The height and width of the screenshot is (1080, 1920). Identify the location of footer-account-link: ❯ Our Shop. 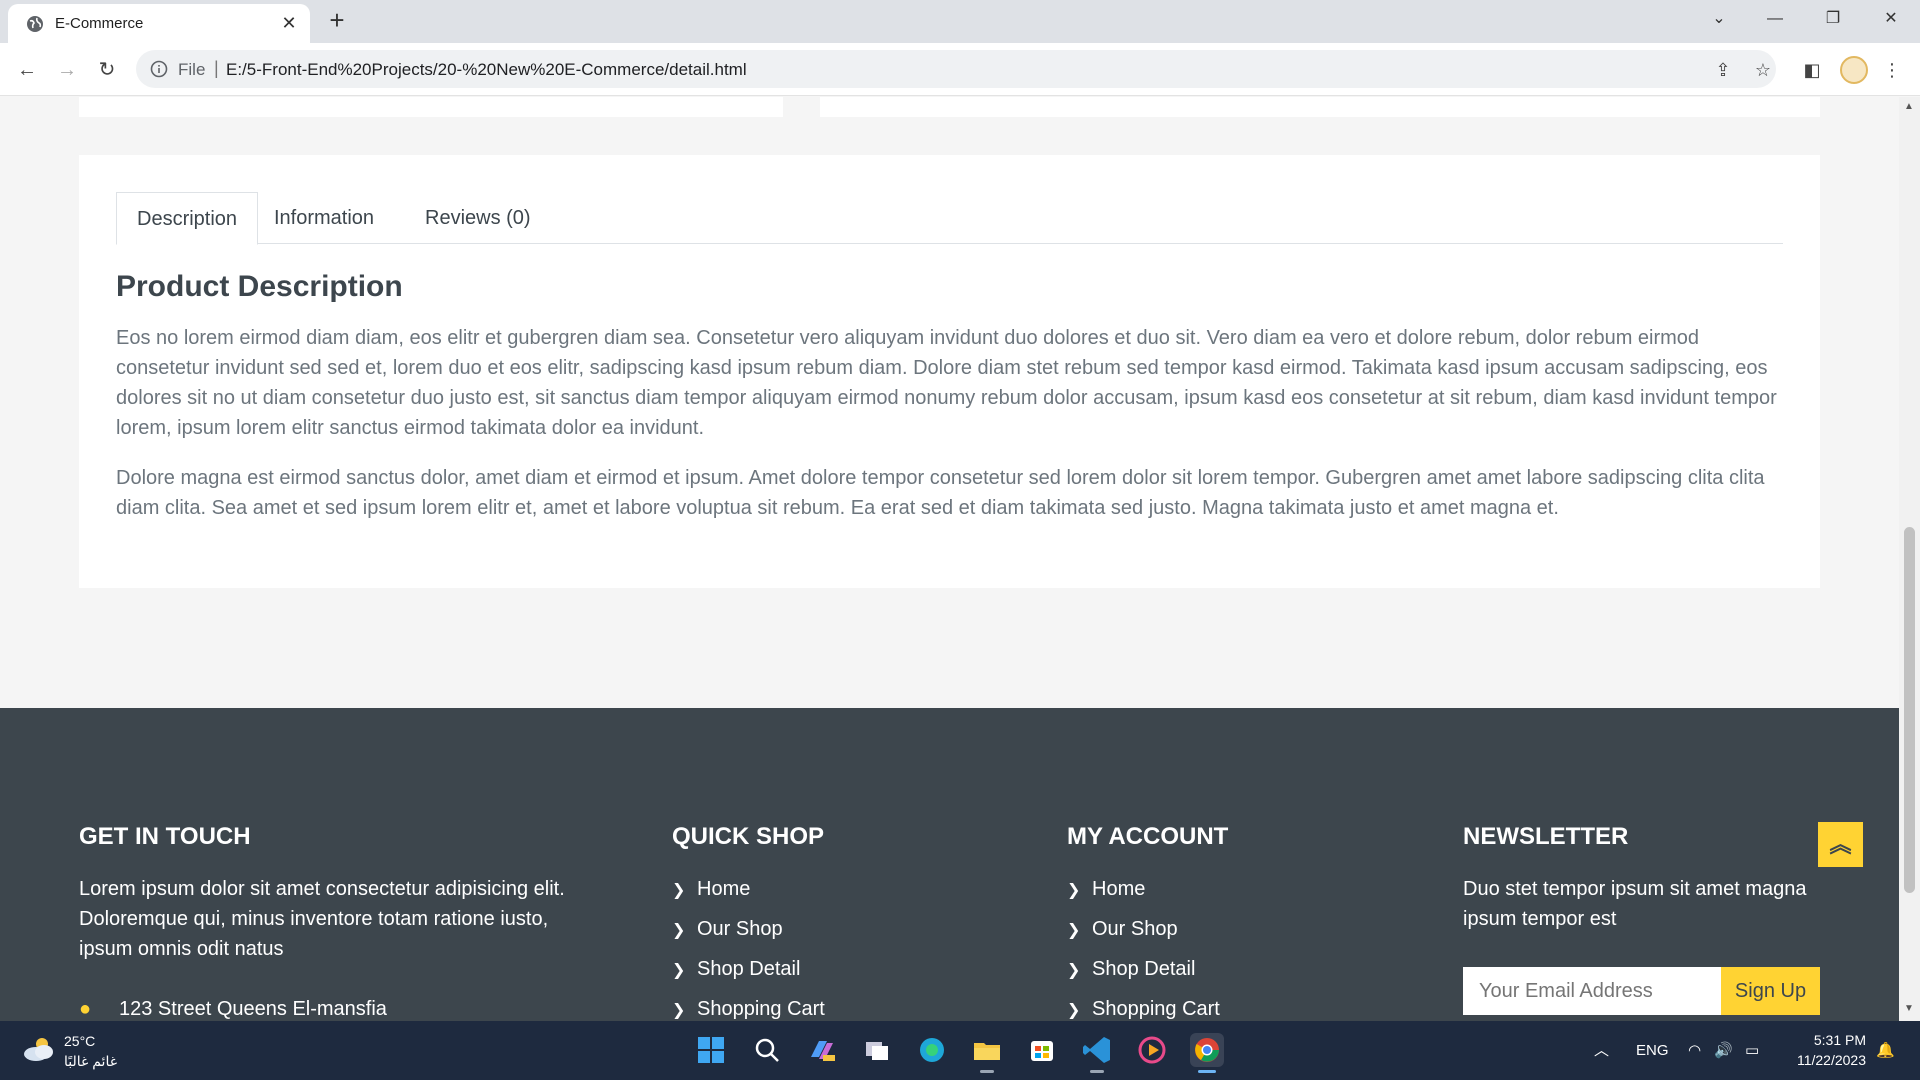
(1122, 929).